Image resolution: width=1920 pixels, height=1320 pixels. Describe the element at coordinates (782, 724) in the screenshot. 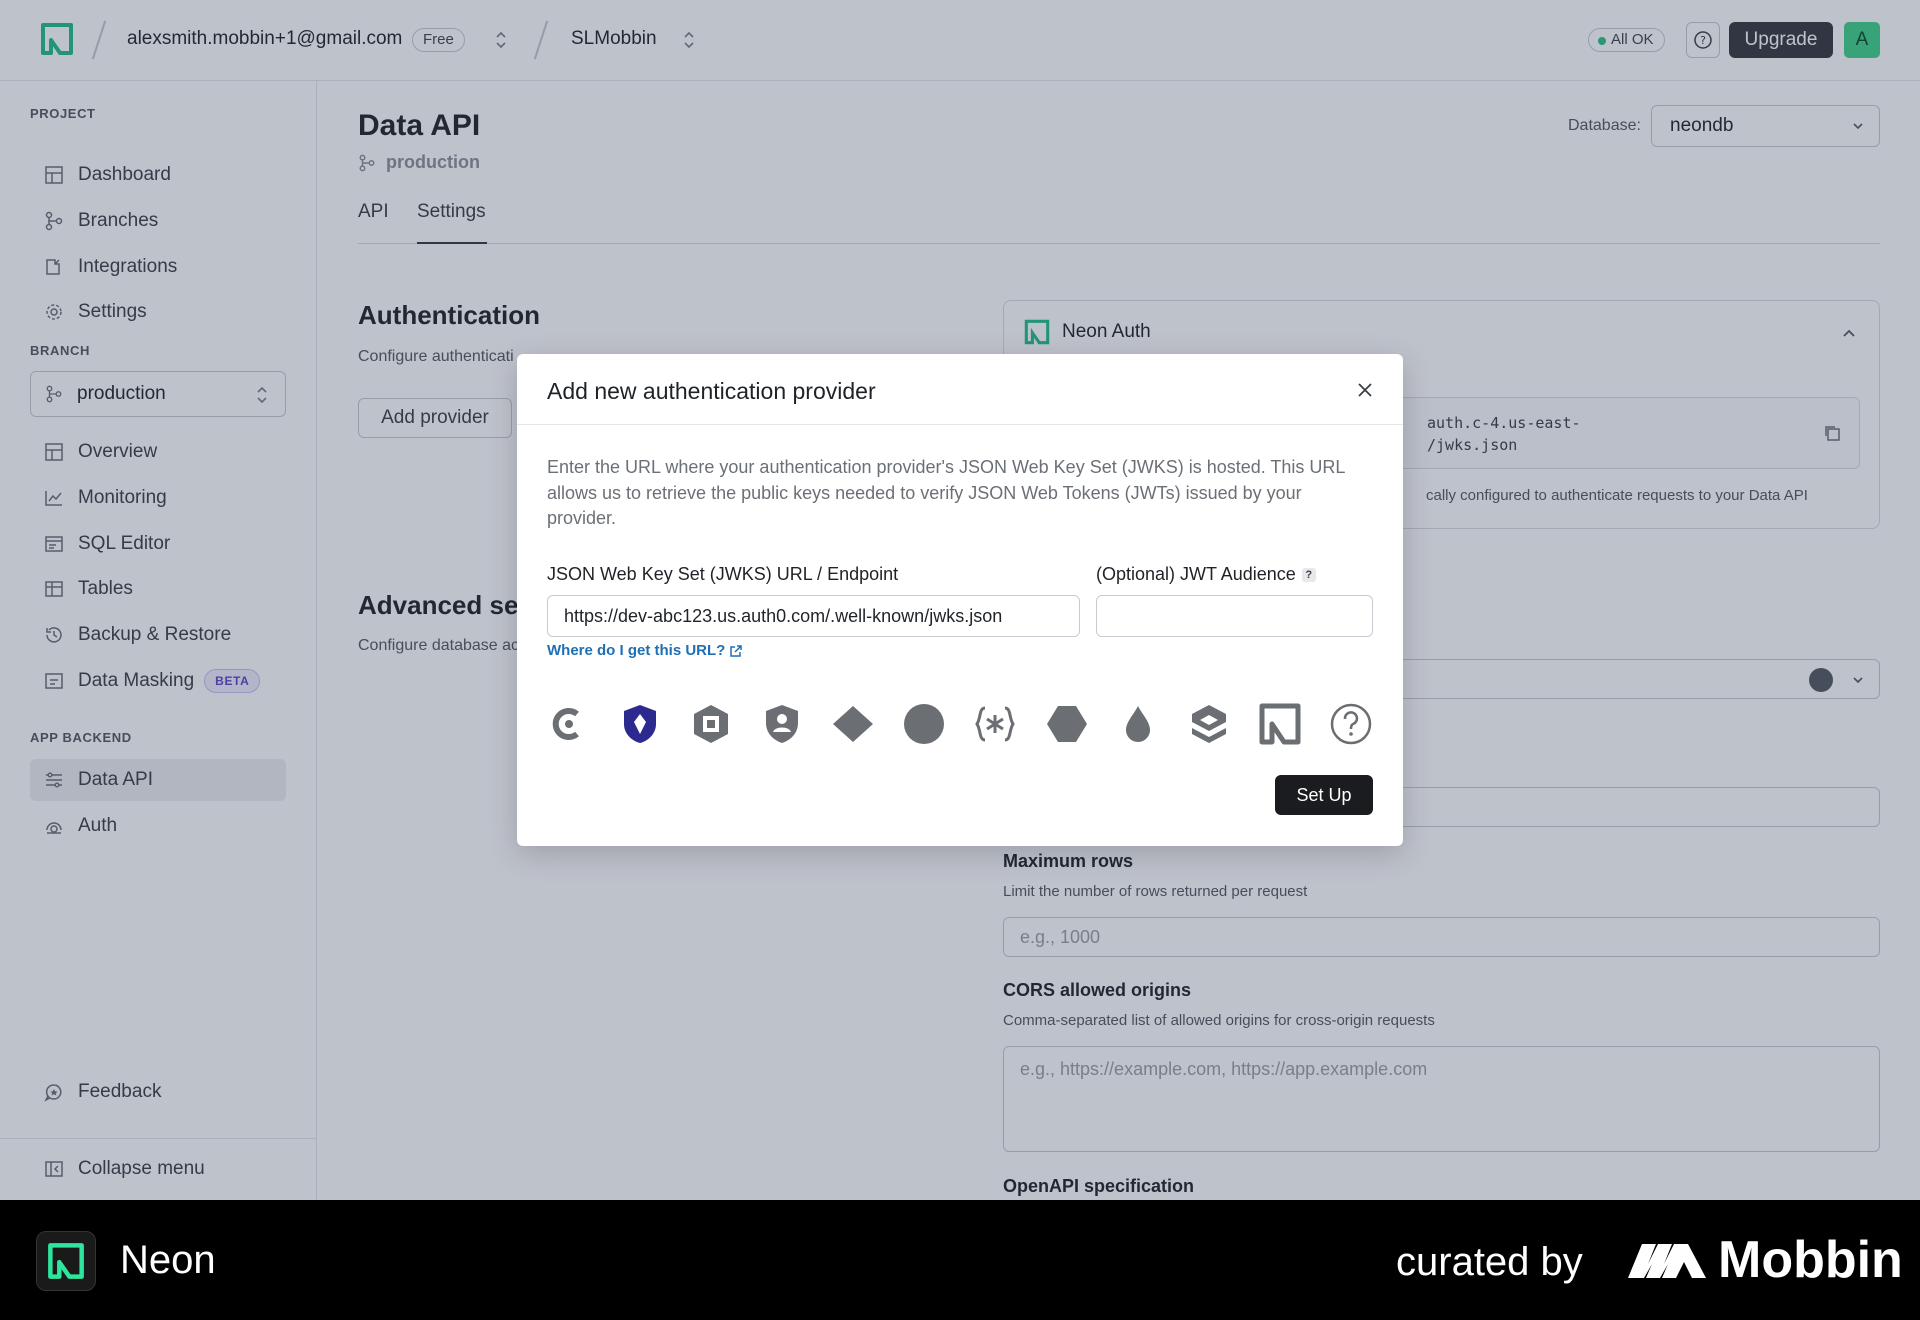

I see `auth0-shield-icon` at that location.